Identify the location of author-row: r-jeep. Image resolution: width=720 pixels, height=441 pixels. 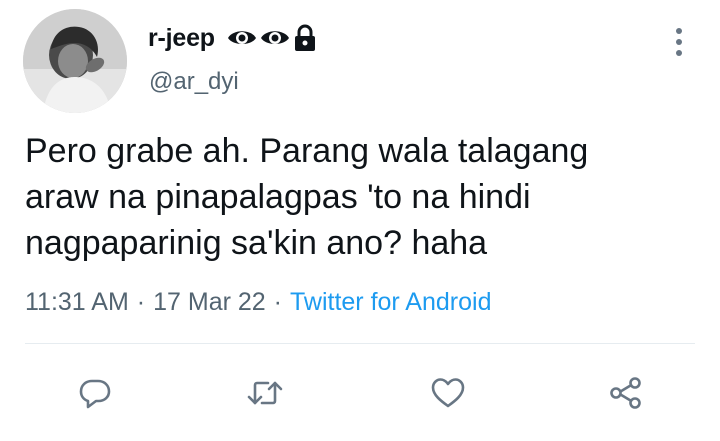
(232, 38).